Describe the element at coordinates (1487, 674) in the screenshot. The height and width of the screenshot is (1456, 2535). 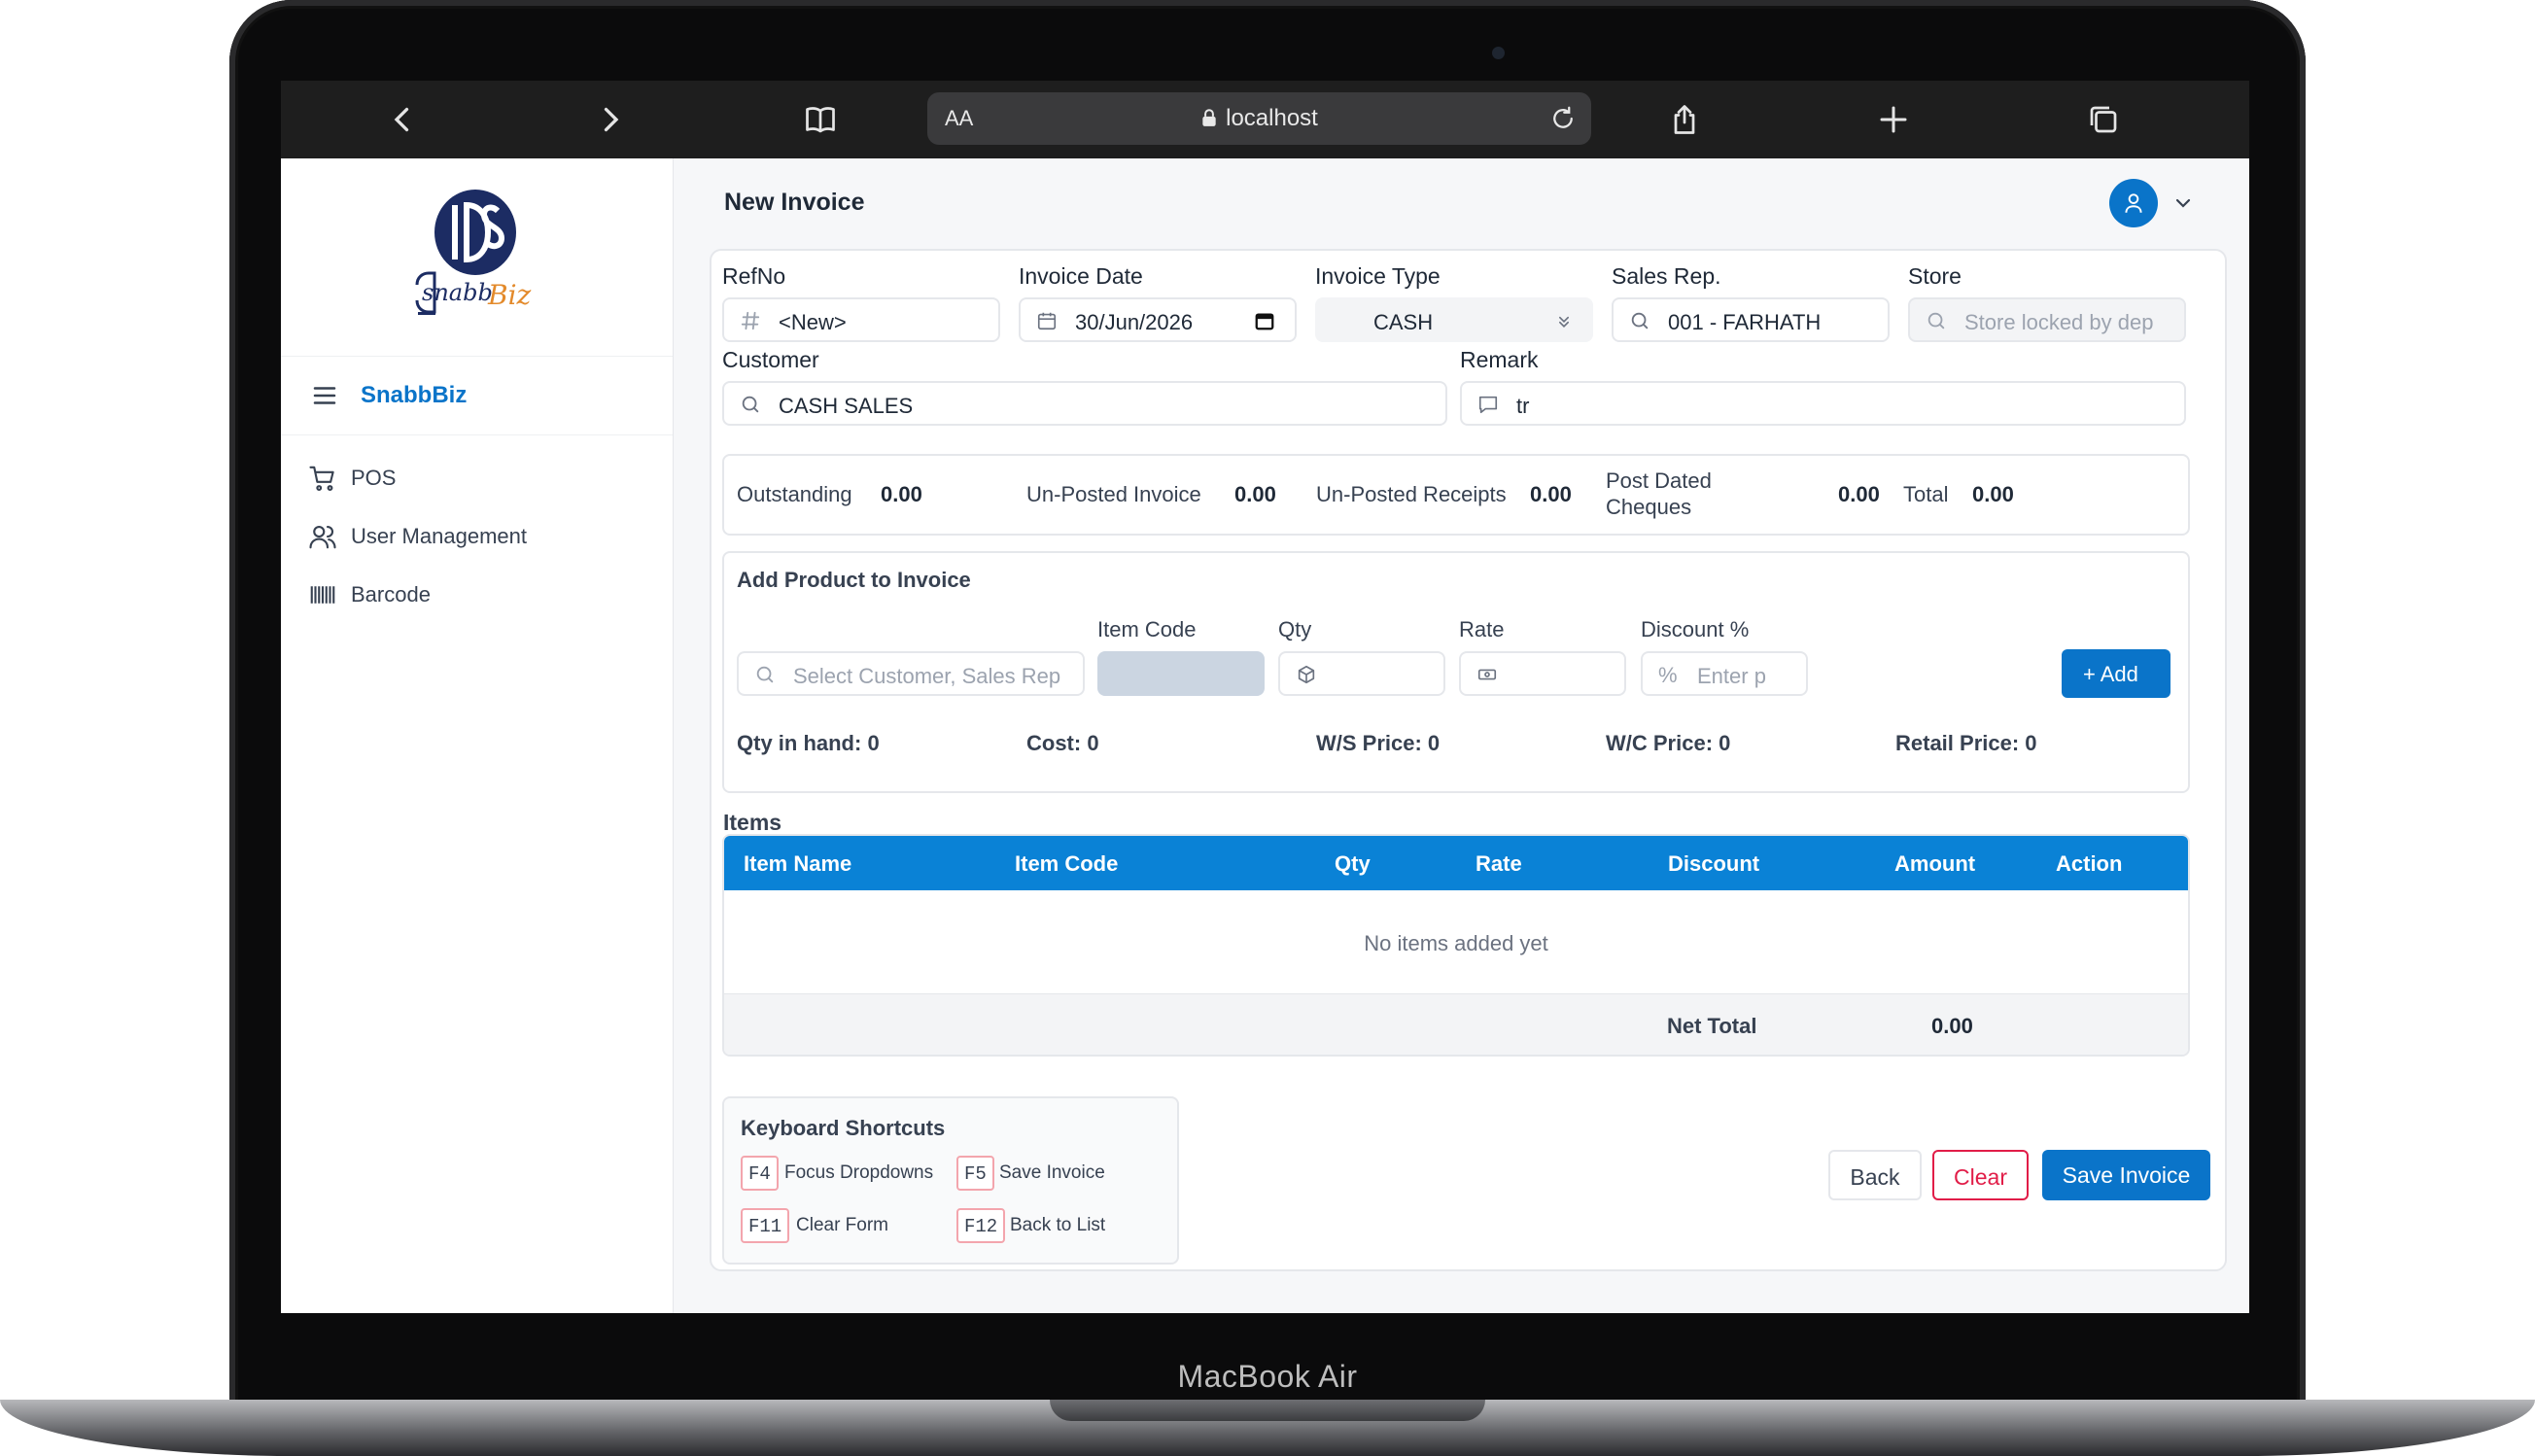
I see `money-icon` at that location.